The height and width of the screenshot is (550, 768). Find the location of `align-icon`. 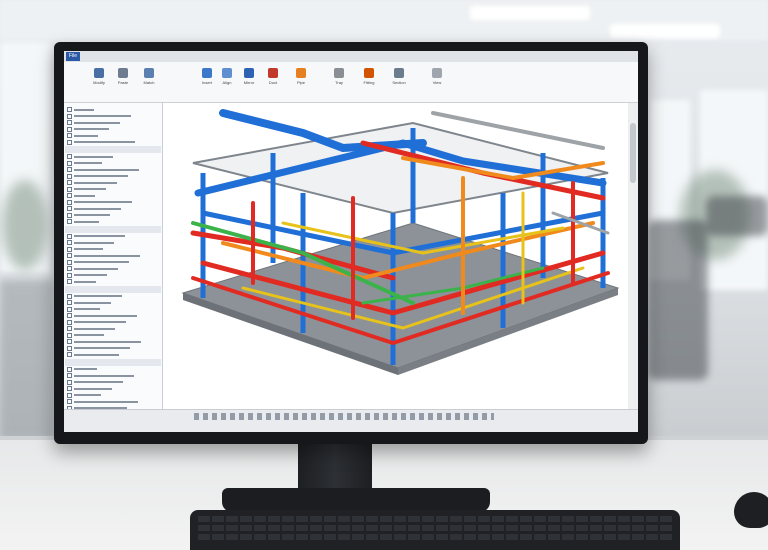

align-icon is located at coordinates (227, 73).